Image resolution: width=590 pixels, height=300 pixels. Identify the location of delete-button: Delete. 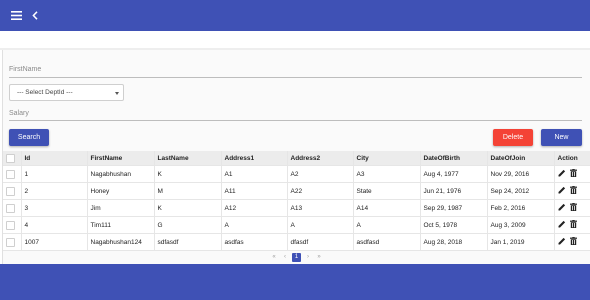
(513, 137).